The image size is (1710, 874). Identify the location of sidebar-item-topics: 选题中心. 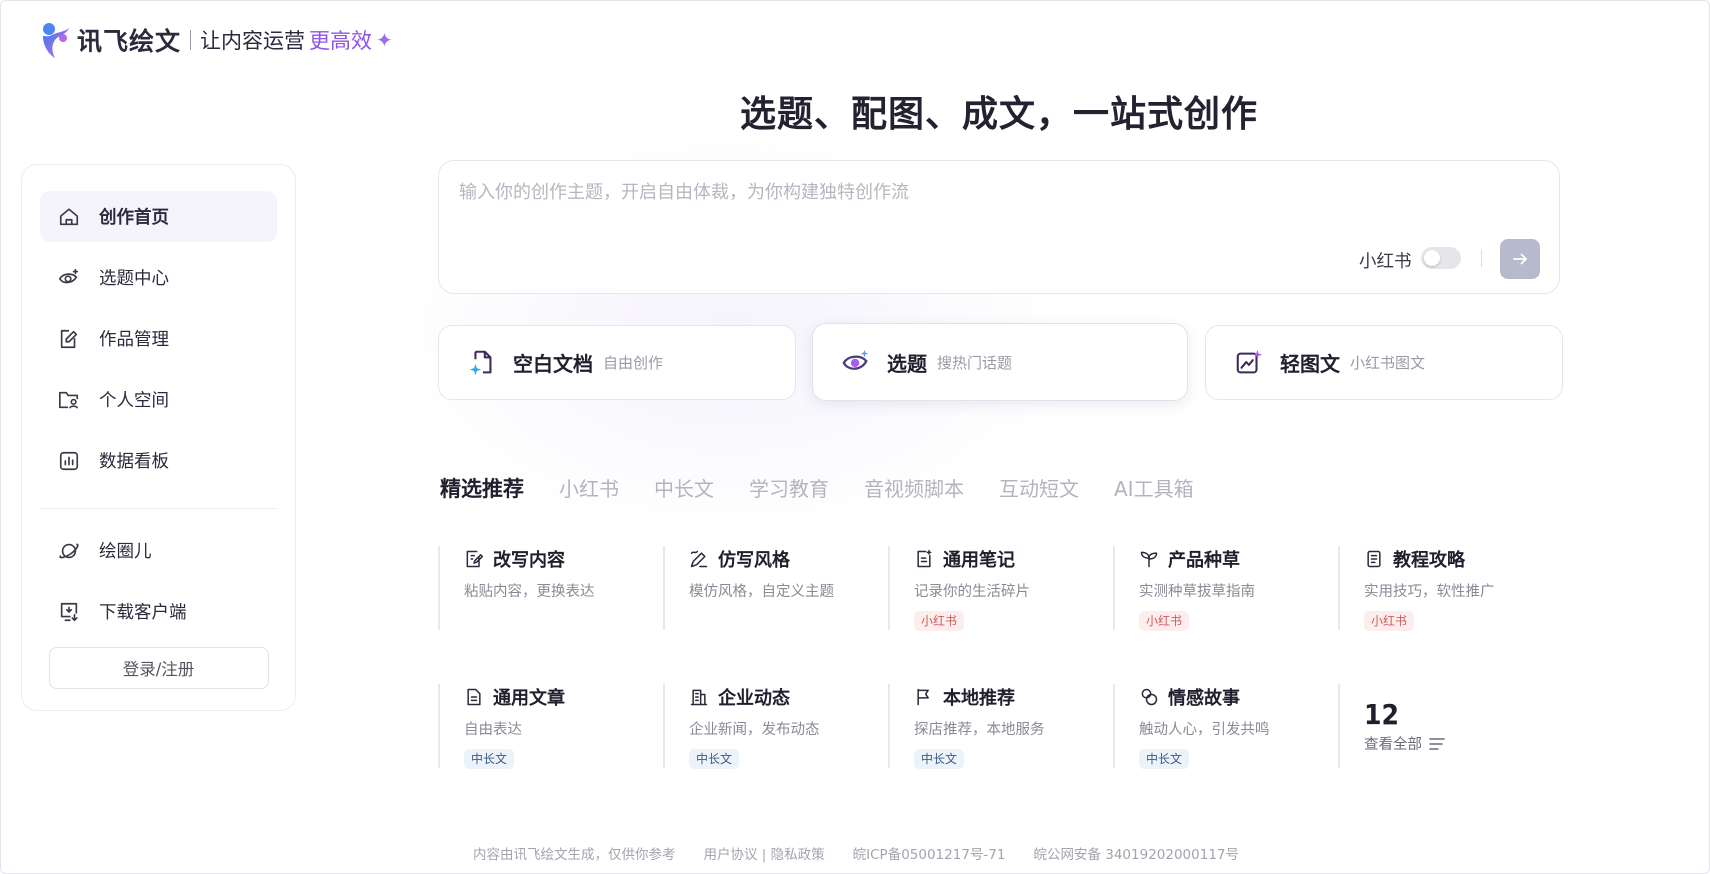
(158, 277).